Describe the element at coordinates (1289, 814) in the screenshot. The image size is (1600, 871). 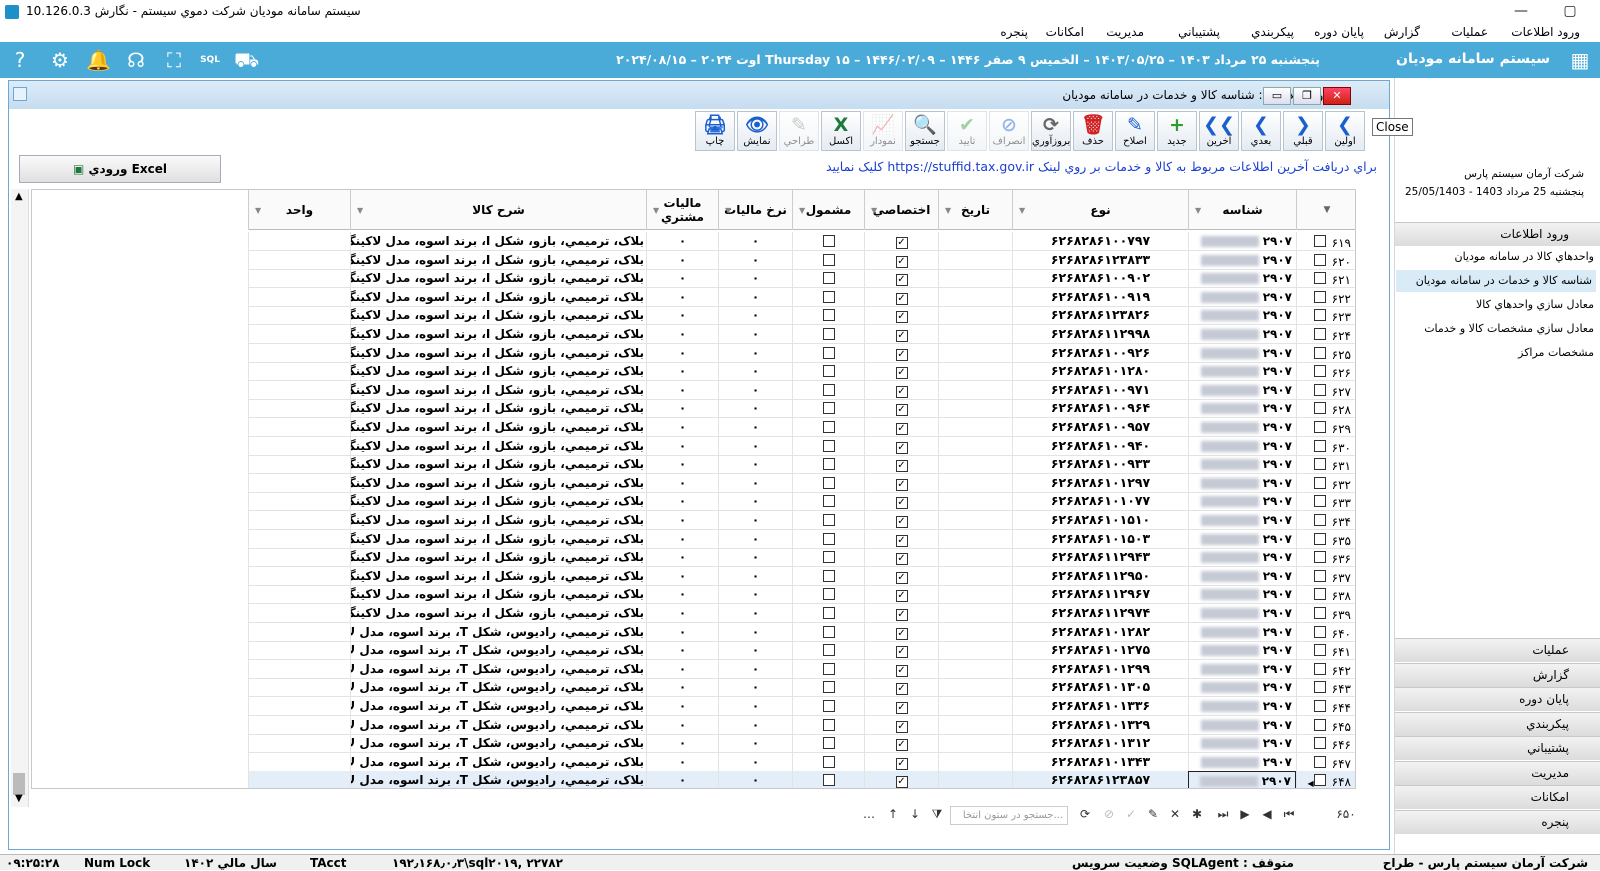
I see `nav-first-icon: ⏮` at that location.